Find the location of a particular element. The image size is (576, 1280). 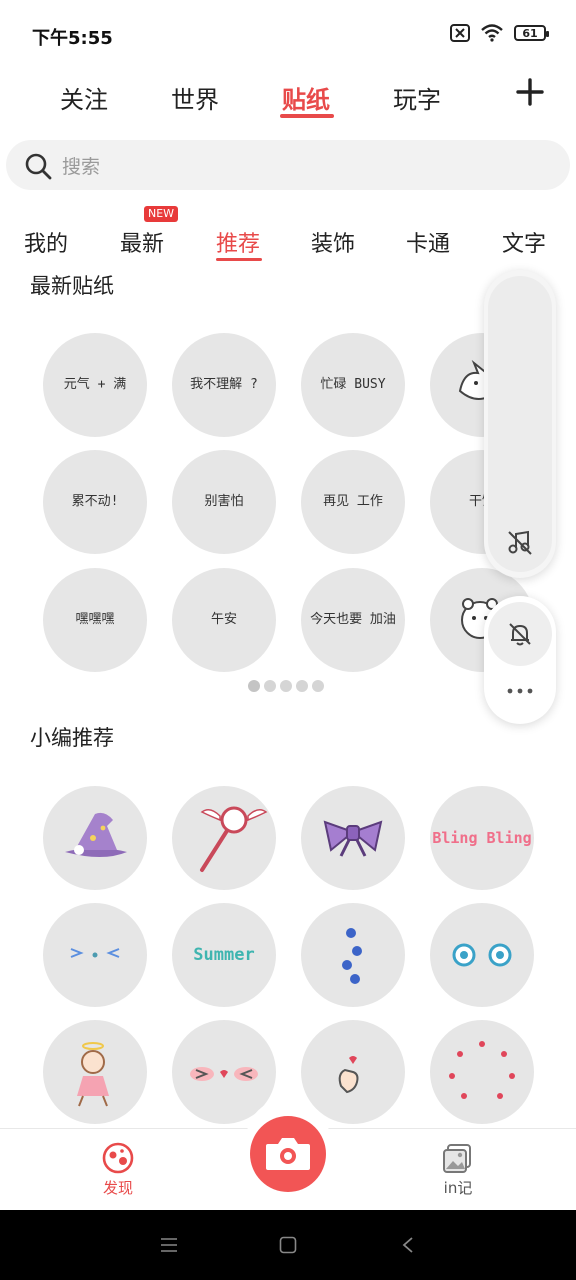

sticker-text: 别害怕 is located at coordinates (224, 502).